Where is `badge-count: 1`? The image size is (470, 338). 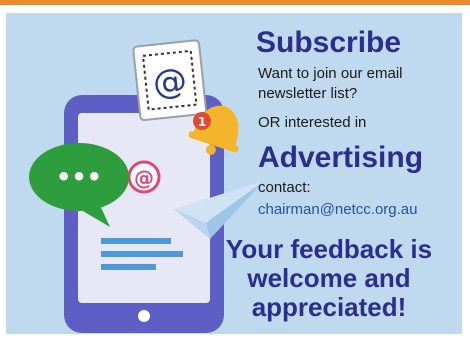 badge-count: 1 is located at coordinates (202, 122).